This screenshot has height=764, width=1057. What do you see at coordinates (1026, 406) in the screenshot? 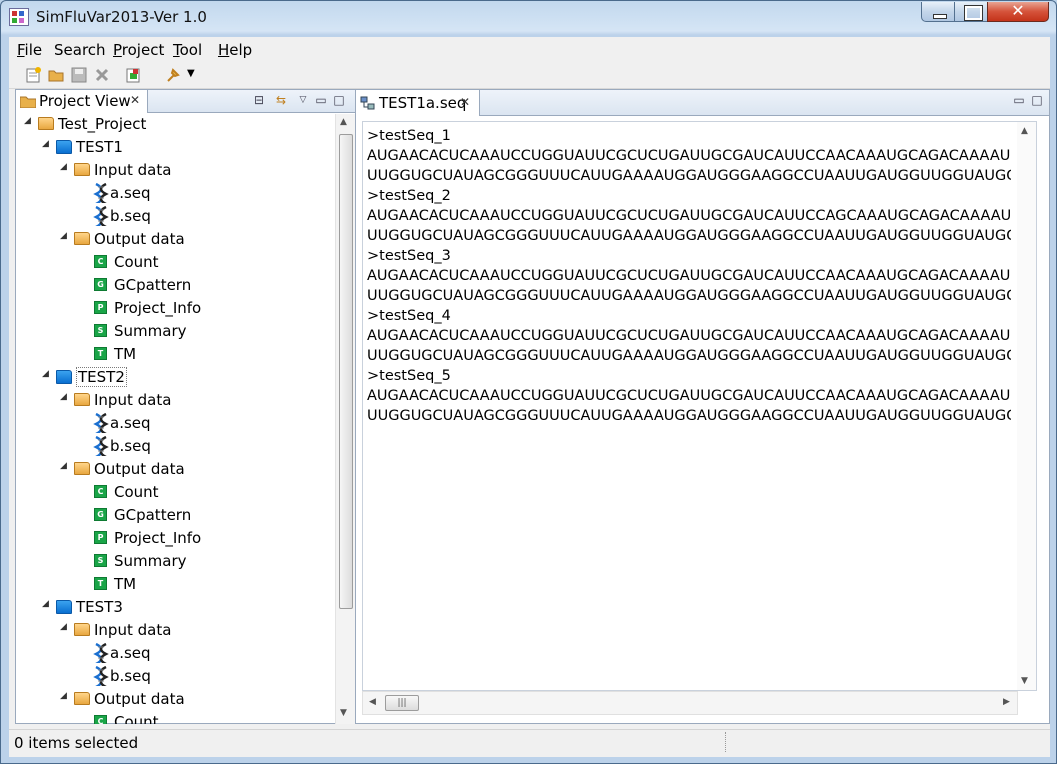
I see `editor-vertical-scrollbar: ▲ ▼` at bounding box center [1026, 406].